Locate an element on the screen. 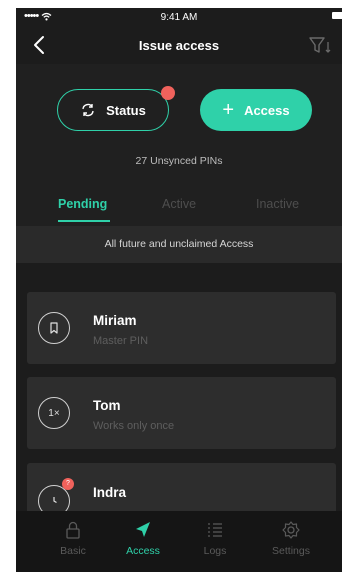  notification-dot is located at coordinates (168, 93).